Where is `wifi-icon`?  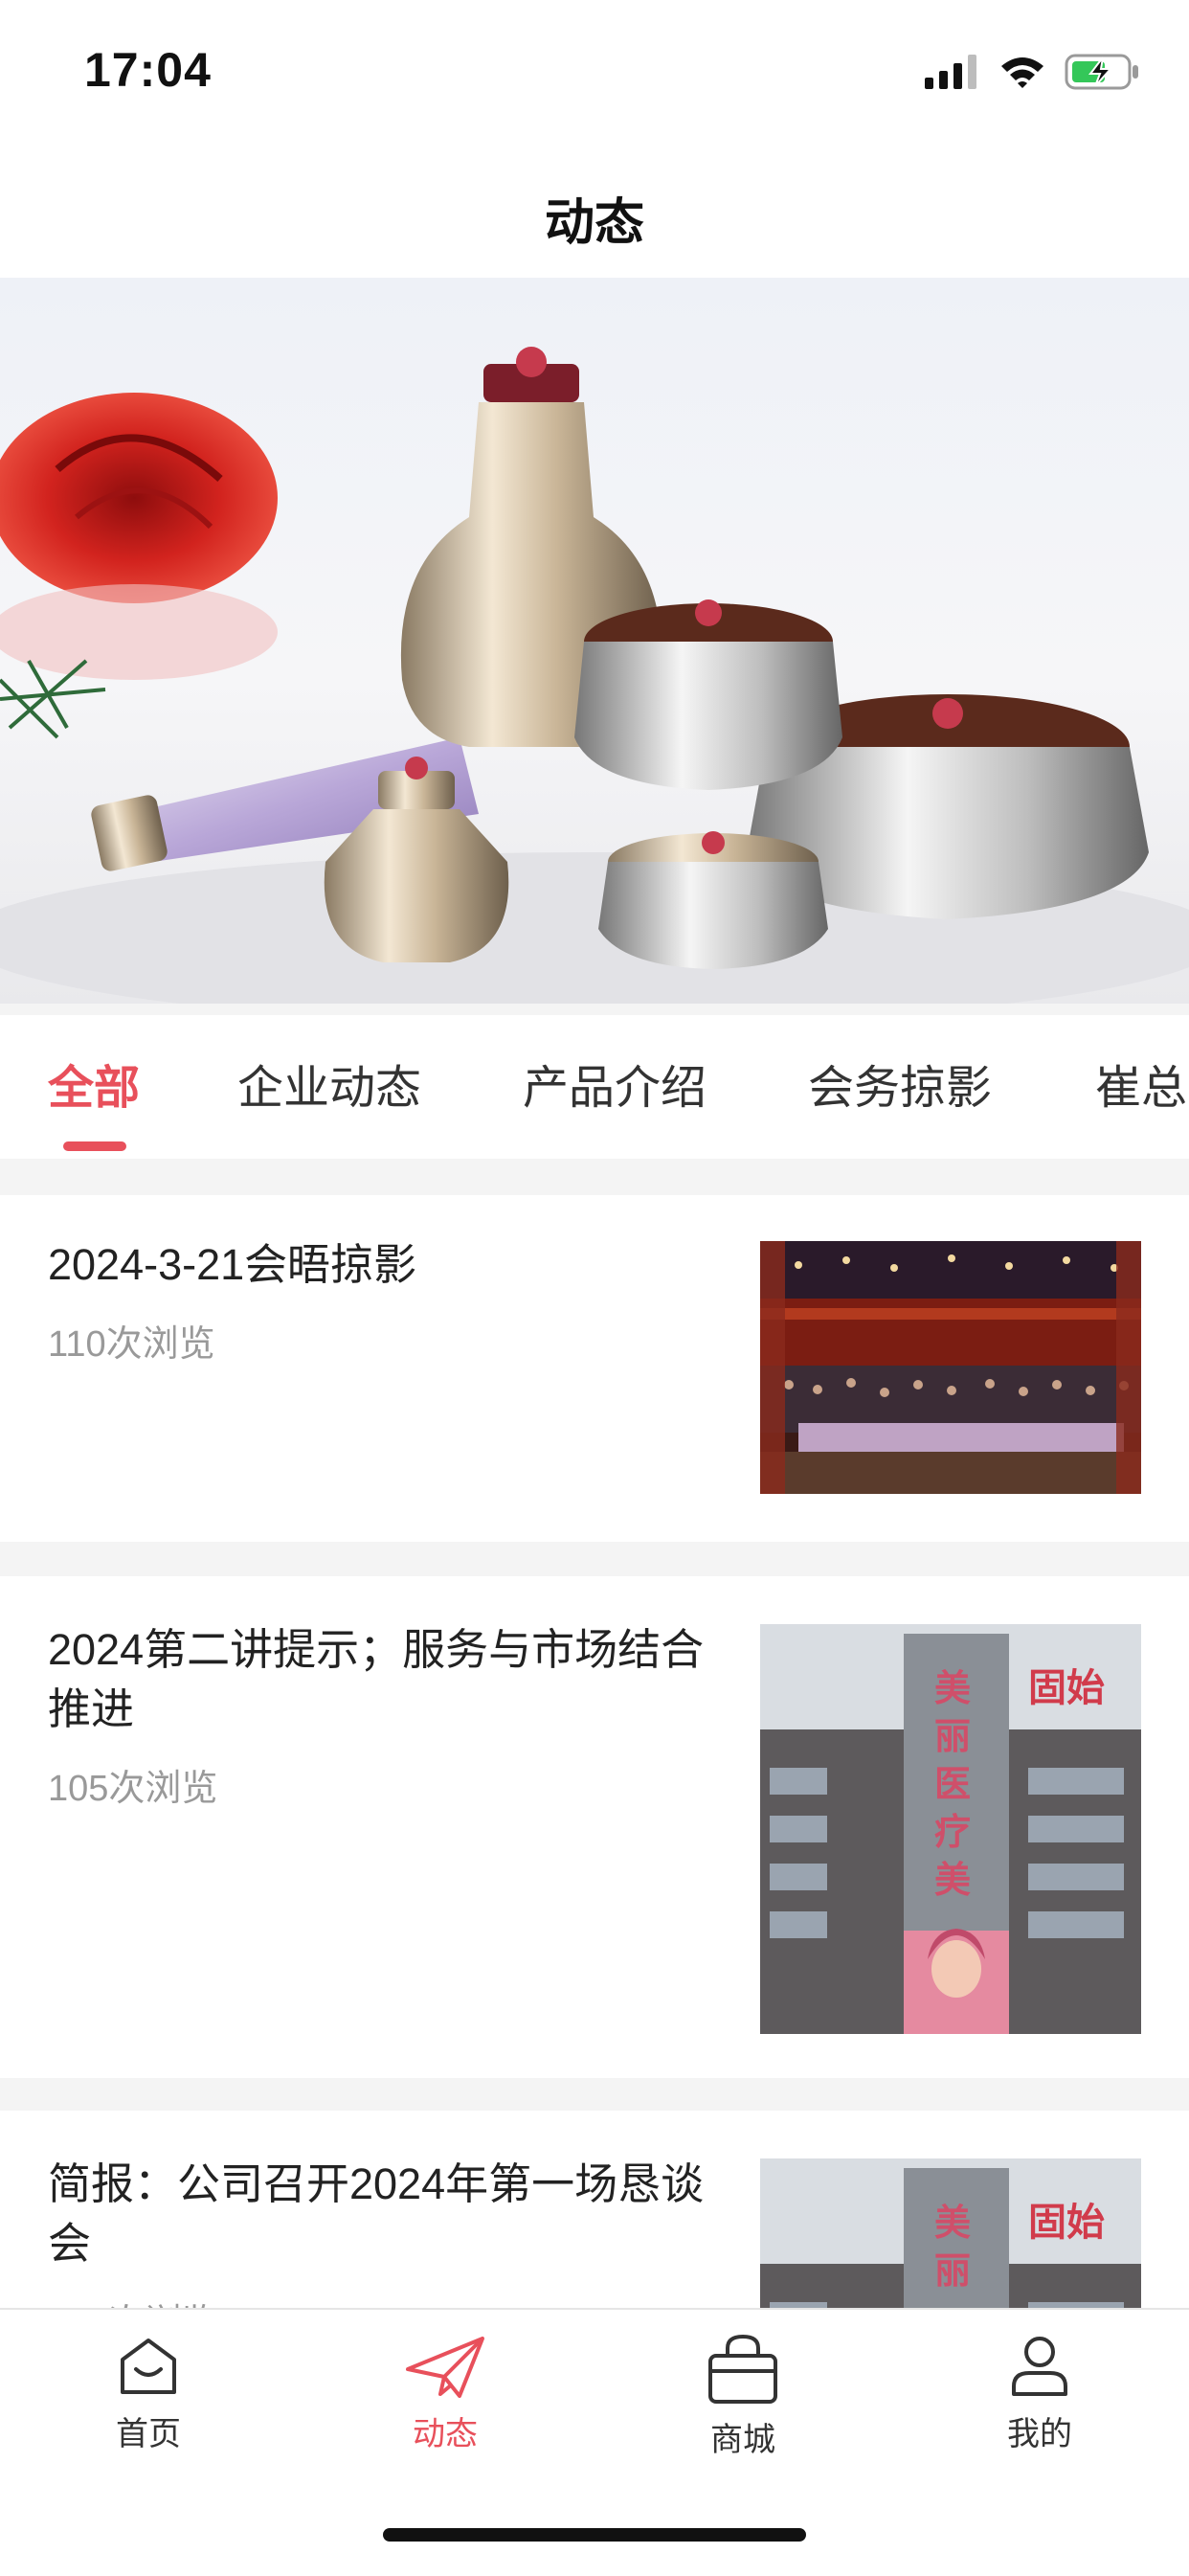 wifi-icon is located at coordinates (1022, 72).